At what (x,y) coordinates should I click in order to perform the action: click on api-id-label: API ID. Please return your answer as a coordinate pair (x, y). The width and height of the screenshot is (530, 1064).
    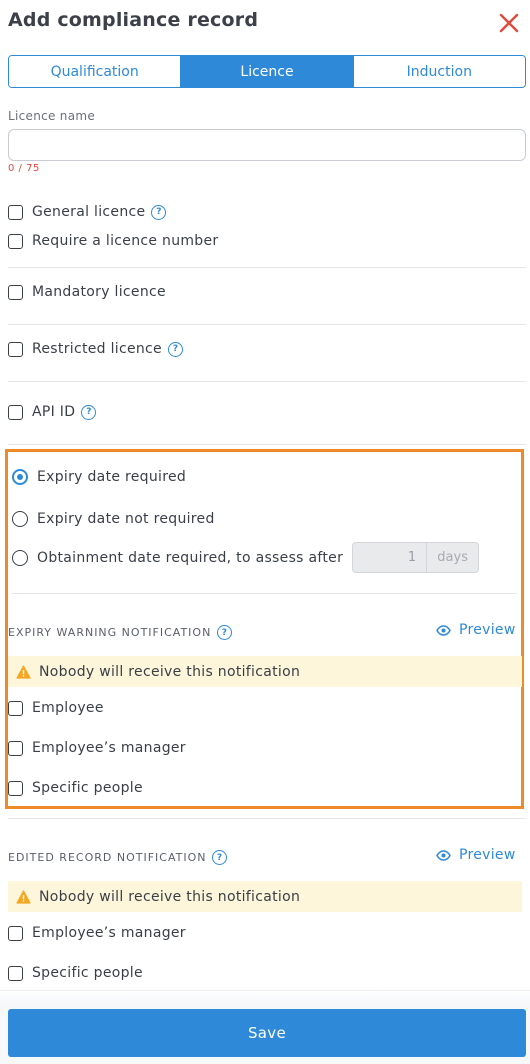
    Looking at the image, I should click on (54, 412).